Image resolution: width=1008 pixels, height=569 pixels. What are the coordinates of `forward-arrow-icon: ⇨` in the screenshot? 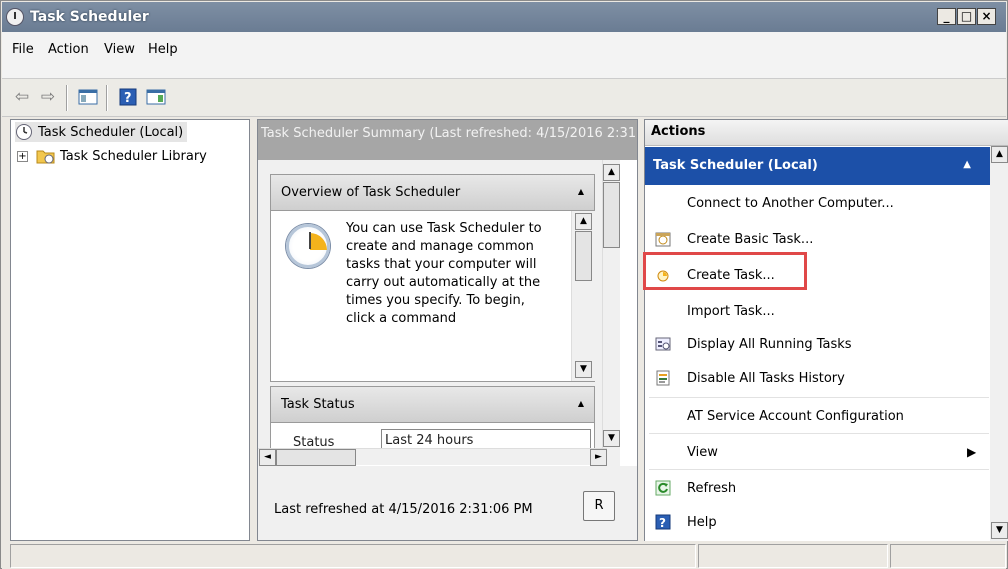 It's located at (48, 97).